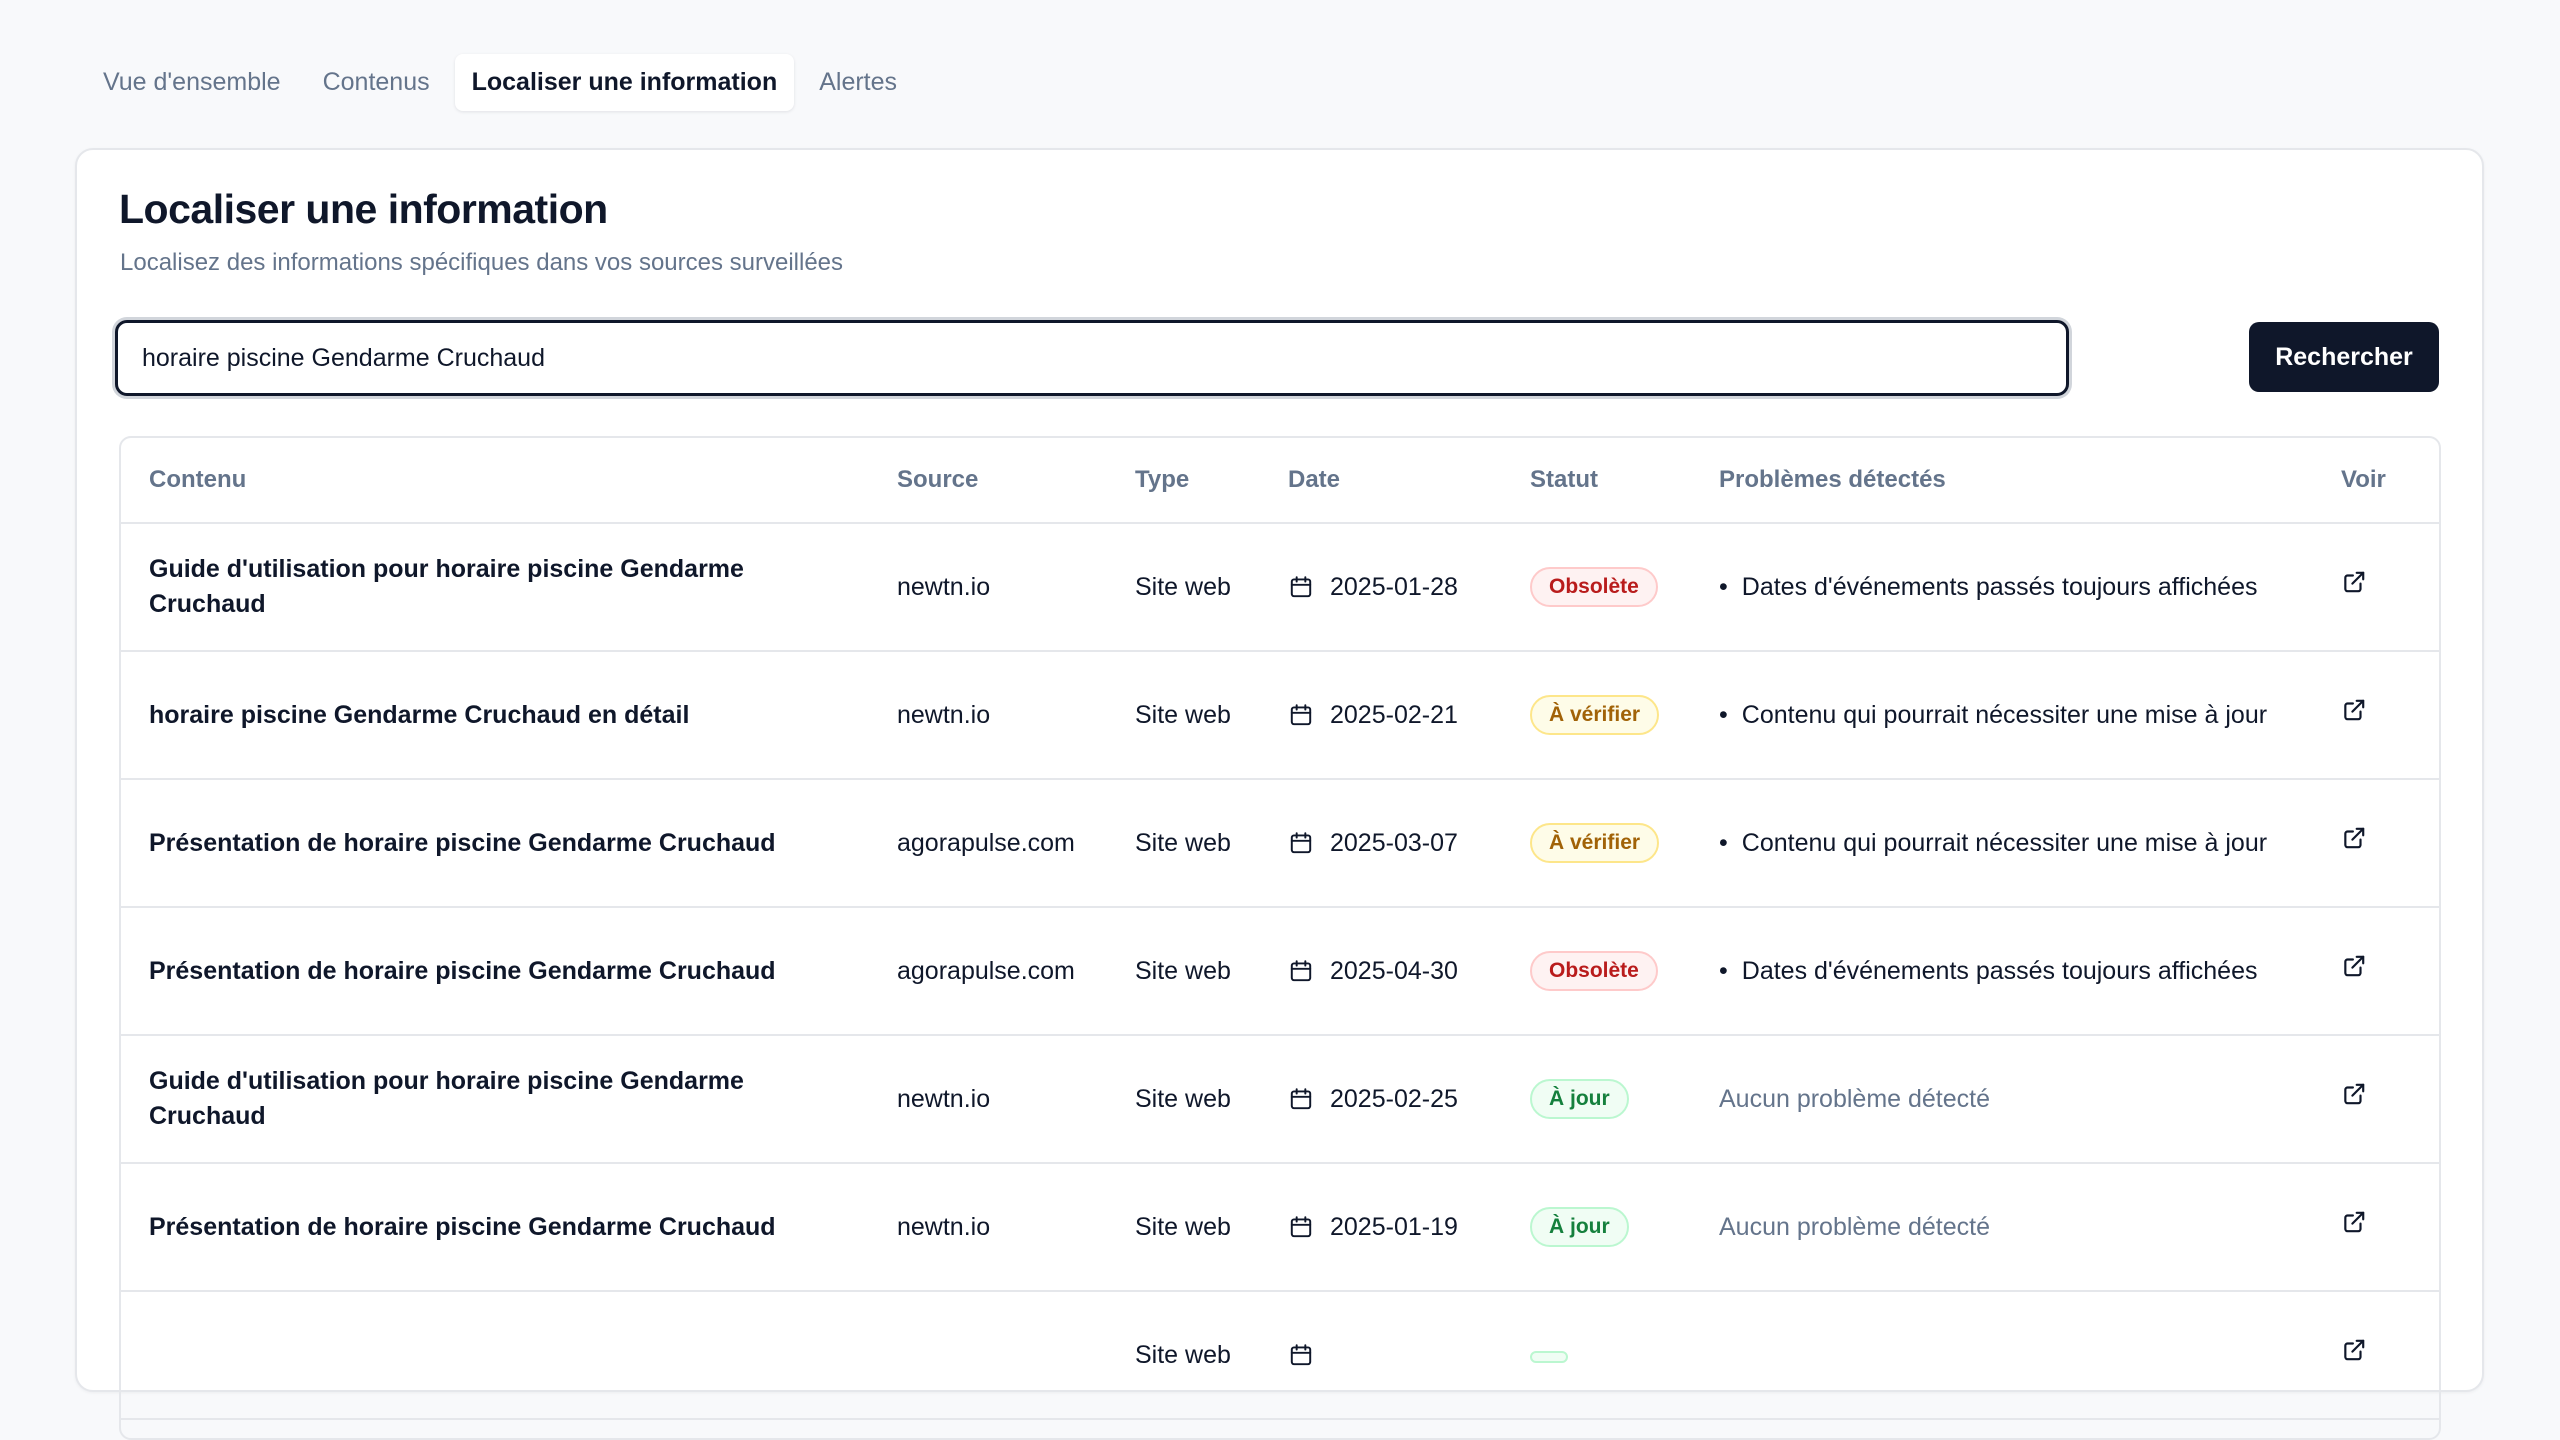  What do you see at coordinates (1394, 1226) in the screenshot?
I see `date-text: 2025-01-19` at bounding box center [1394, 1226].